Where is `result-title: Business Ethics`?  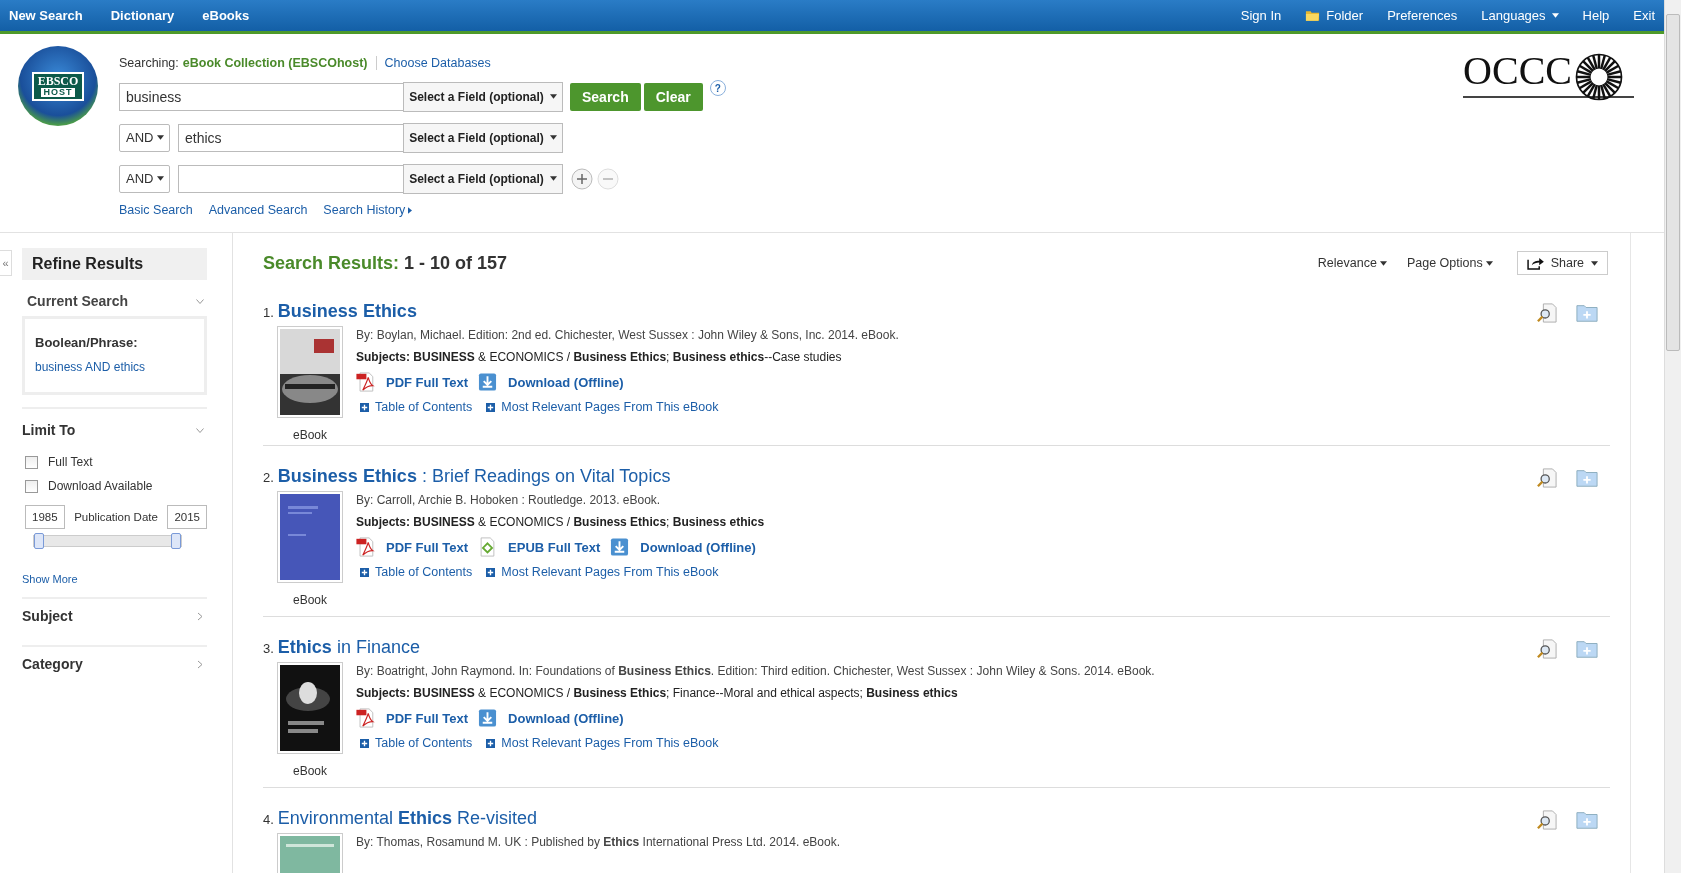 result-title: Business Ethics is located at coordinates (347, 311).